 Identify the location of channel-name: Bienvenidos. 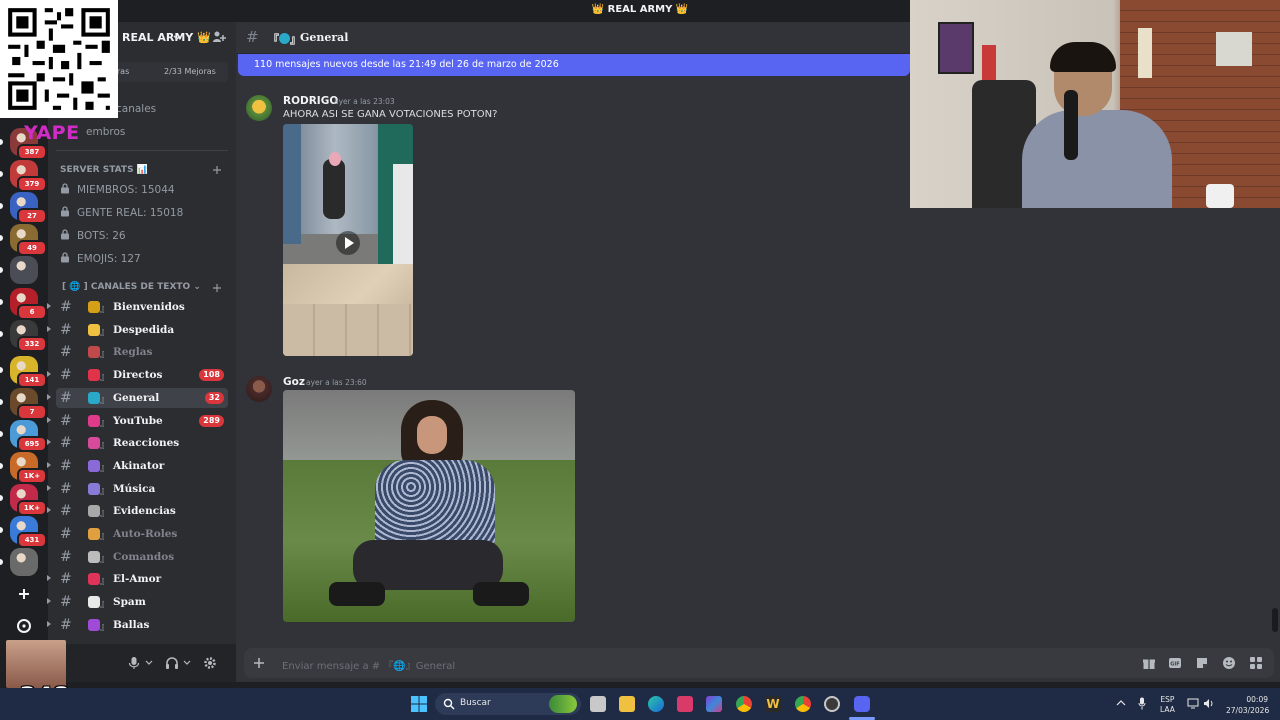
(149, 307).